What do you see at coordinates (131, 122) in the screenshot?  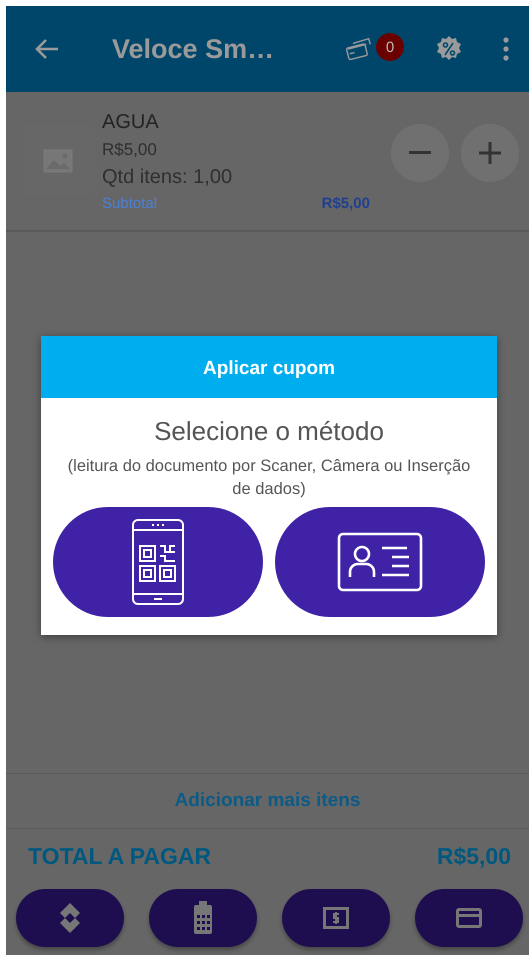 I see `item-name: AGUA` at bounding box center [131, 122].